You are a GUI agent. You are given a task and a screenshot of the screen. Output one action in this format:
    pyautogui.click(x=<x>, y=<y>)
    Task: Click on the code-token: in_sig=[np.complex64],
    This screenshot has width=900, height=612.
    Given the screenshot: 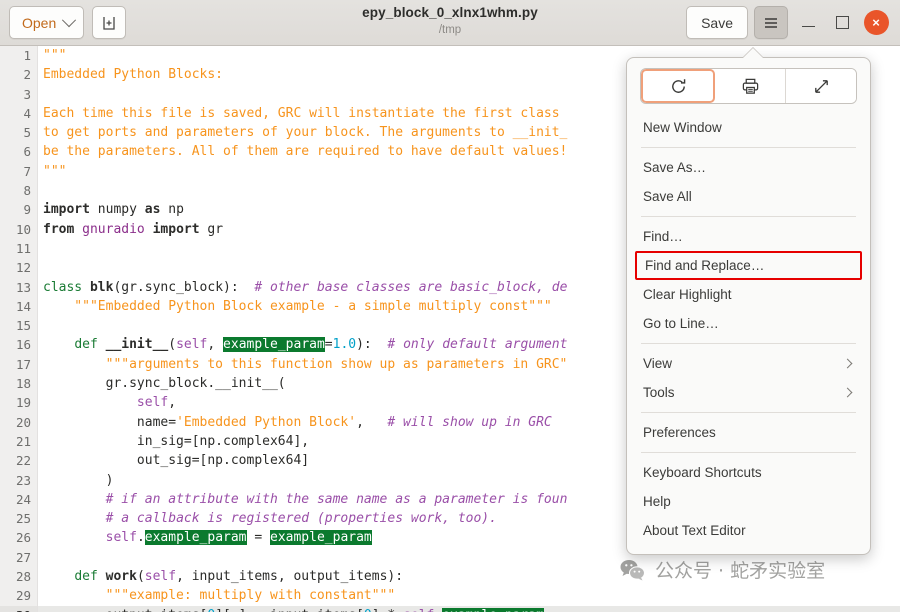 What is the action you would take?
    pyautogui.click(x=176, y=441)
    